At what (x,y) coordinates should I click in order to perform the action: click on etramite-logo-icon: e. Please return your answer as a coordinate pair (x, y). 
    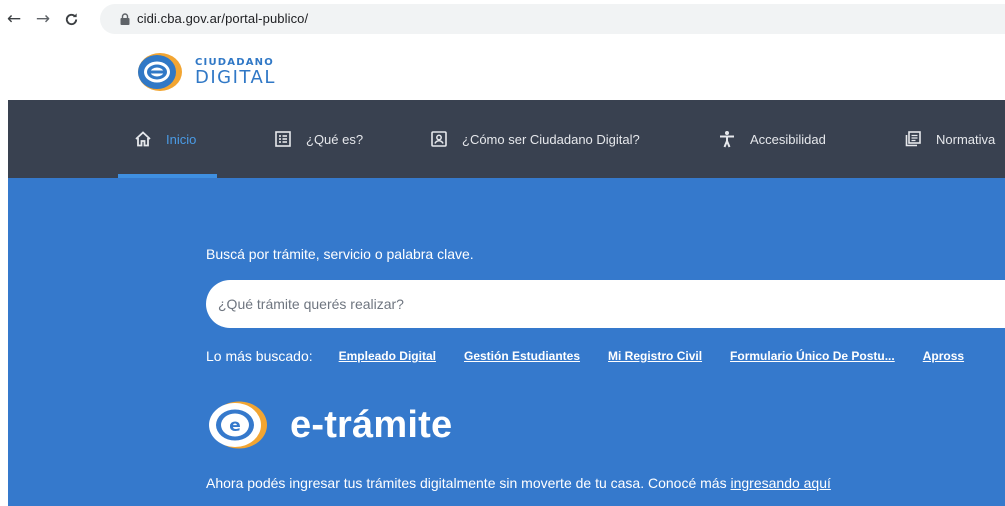
    Looking at the image, I should click on (238, 425).